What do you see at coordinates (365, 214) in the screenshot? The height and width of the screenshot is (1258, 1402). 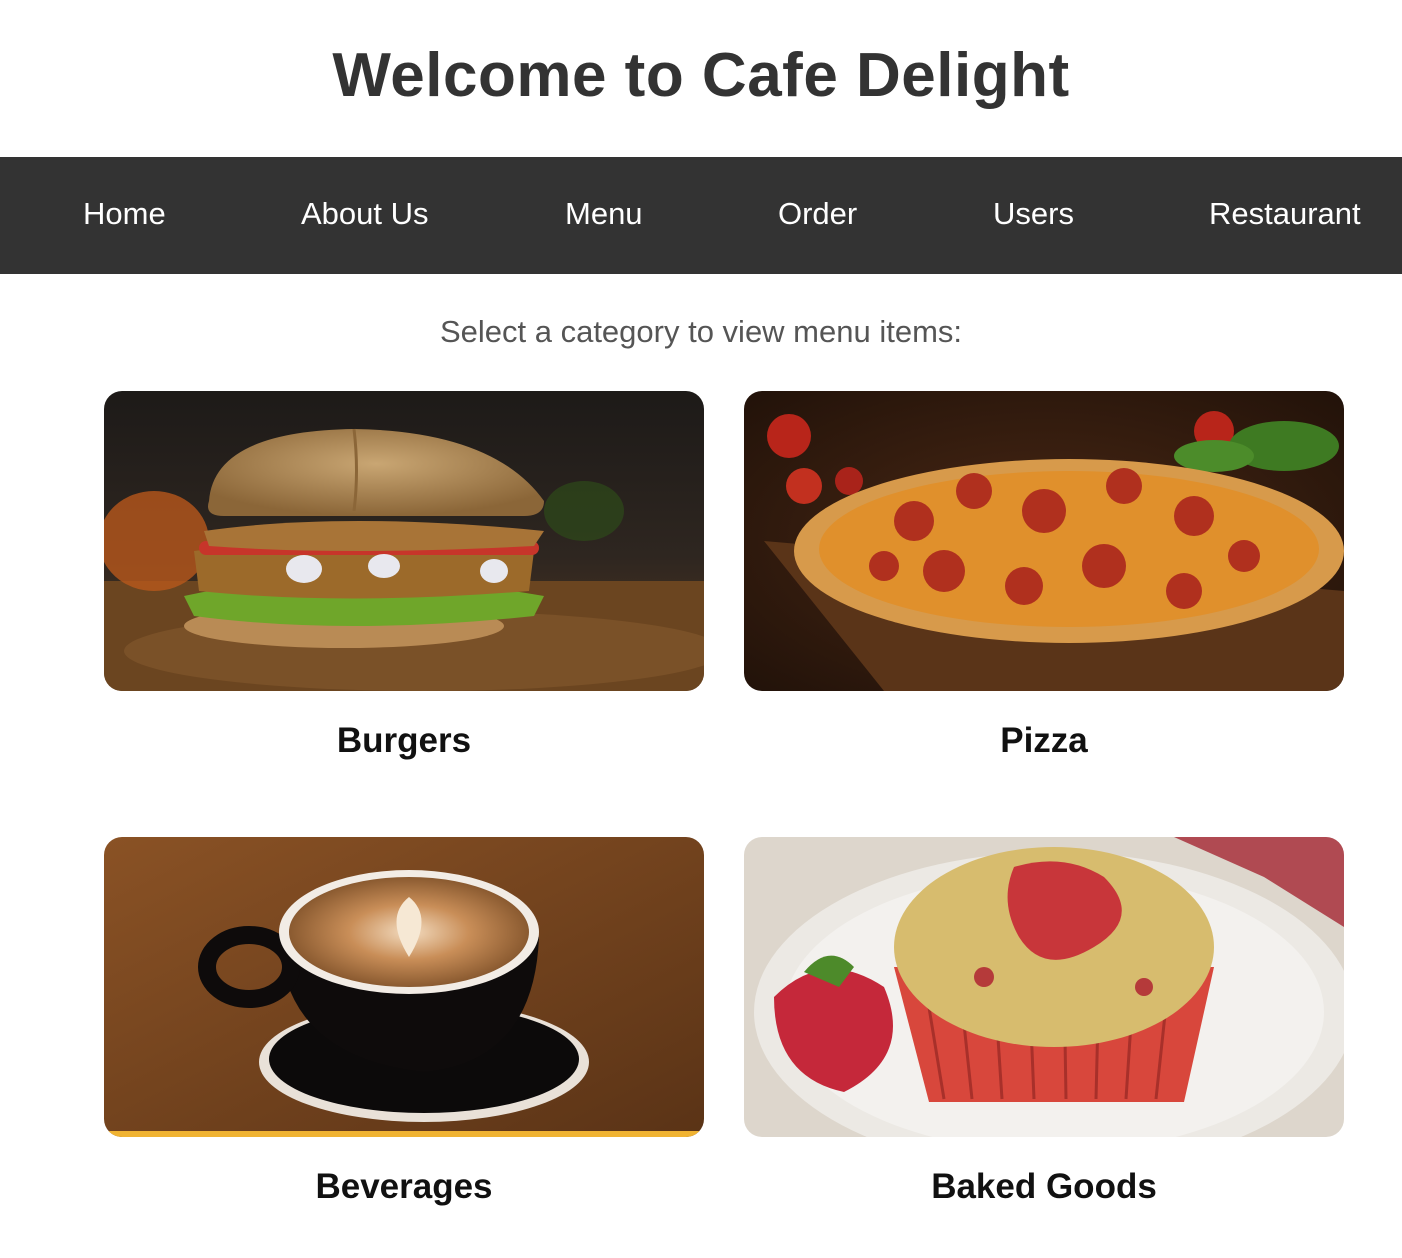 I see `nav-about-us: About Us` at bounding box center [365, 214].